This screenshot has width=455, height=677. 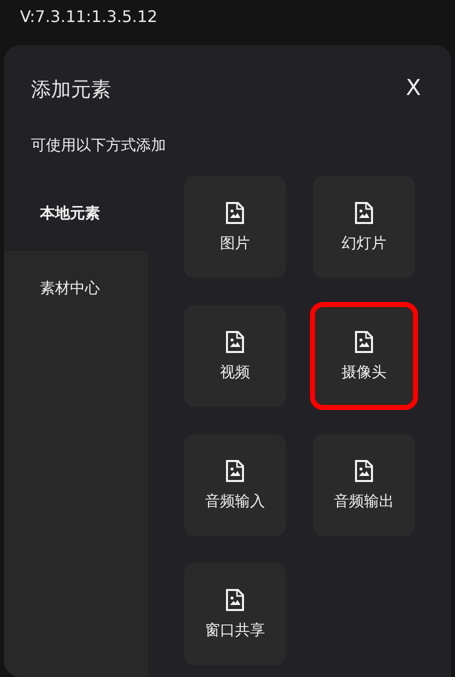 What do you see at coordinates (76, 213) in the screenshot?
I see `sidebar-item: 本地元素` at bounding box center [76, 213].